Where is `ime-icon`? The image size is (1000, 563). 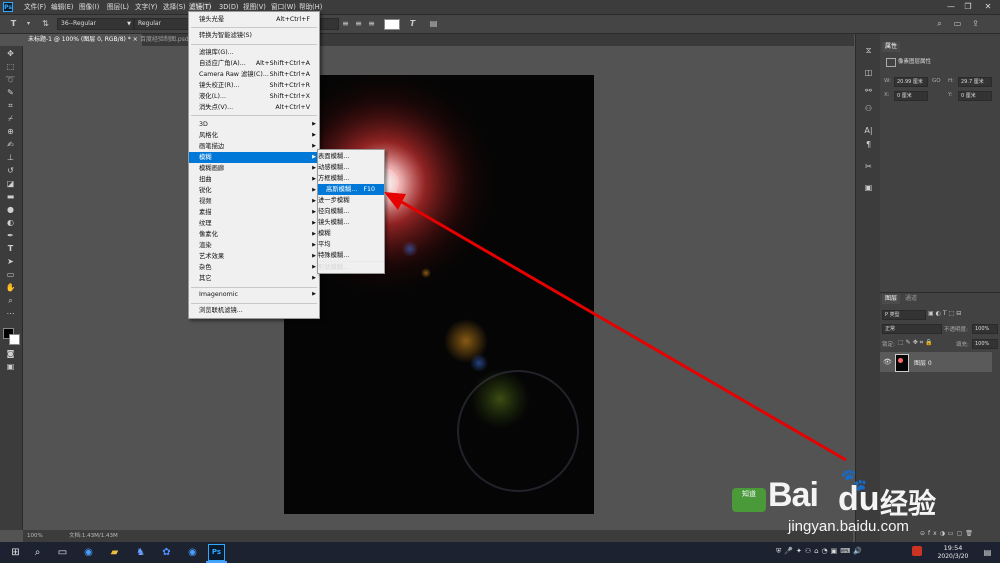 ime-icon is located at coordinates (917, 551).